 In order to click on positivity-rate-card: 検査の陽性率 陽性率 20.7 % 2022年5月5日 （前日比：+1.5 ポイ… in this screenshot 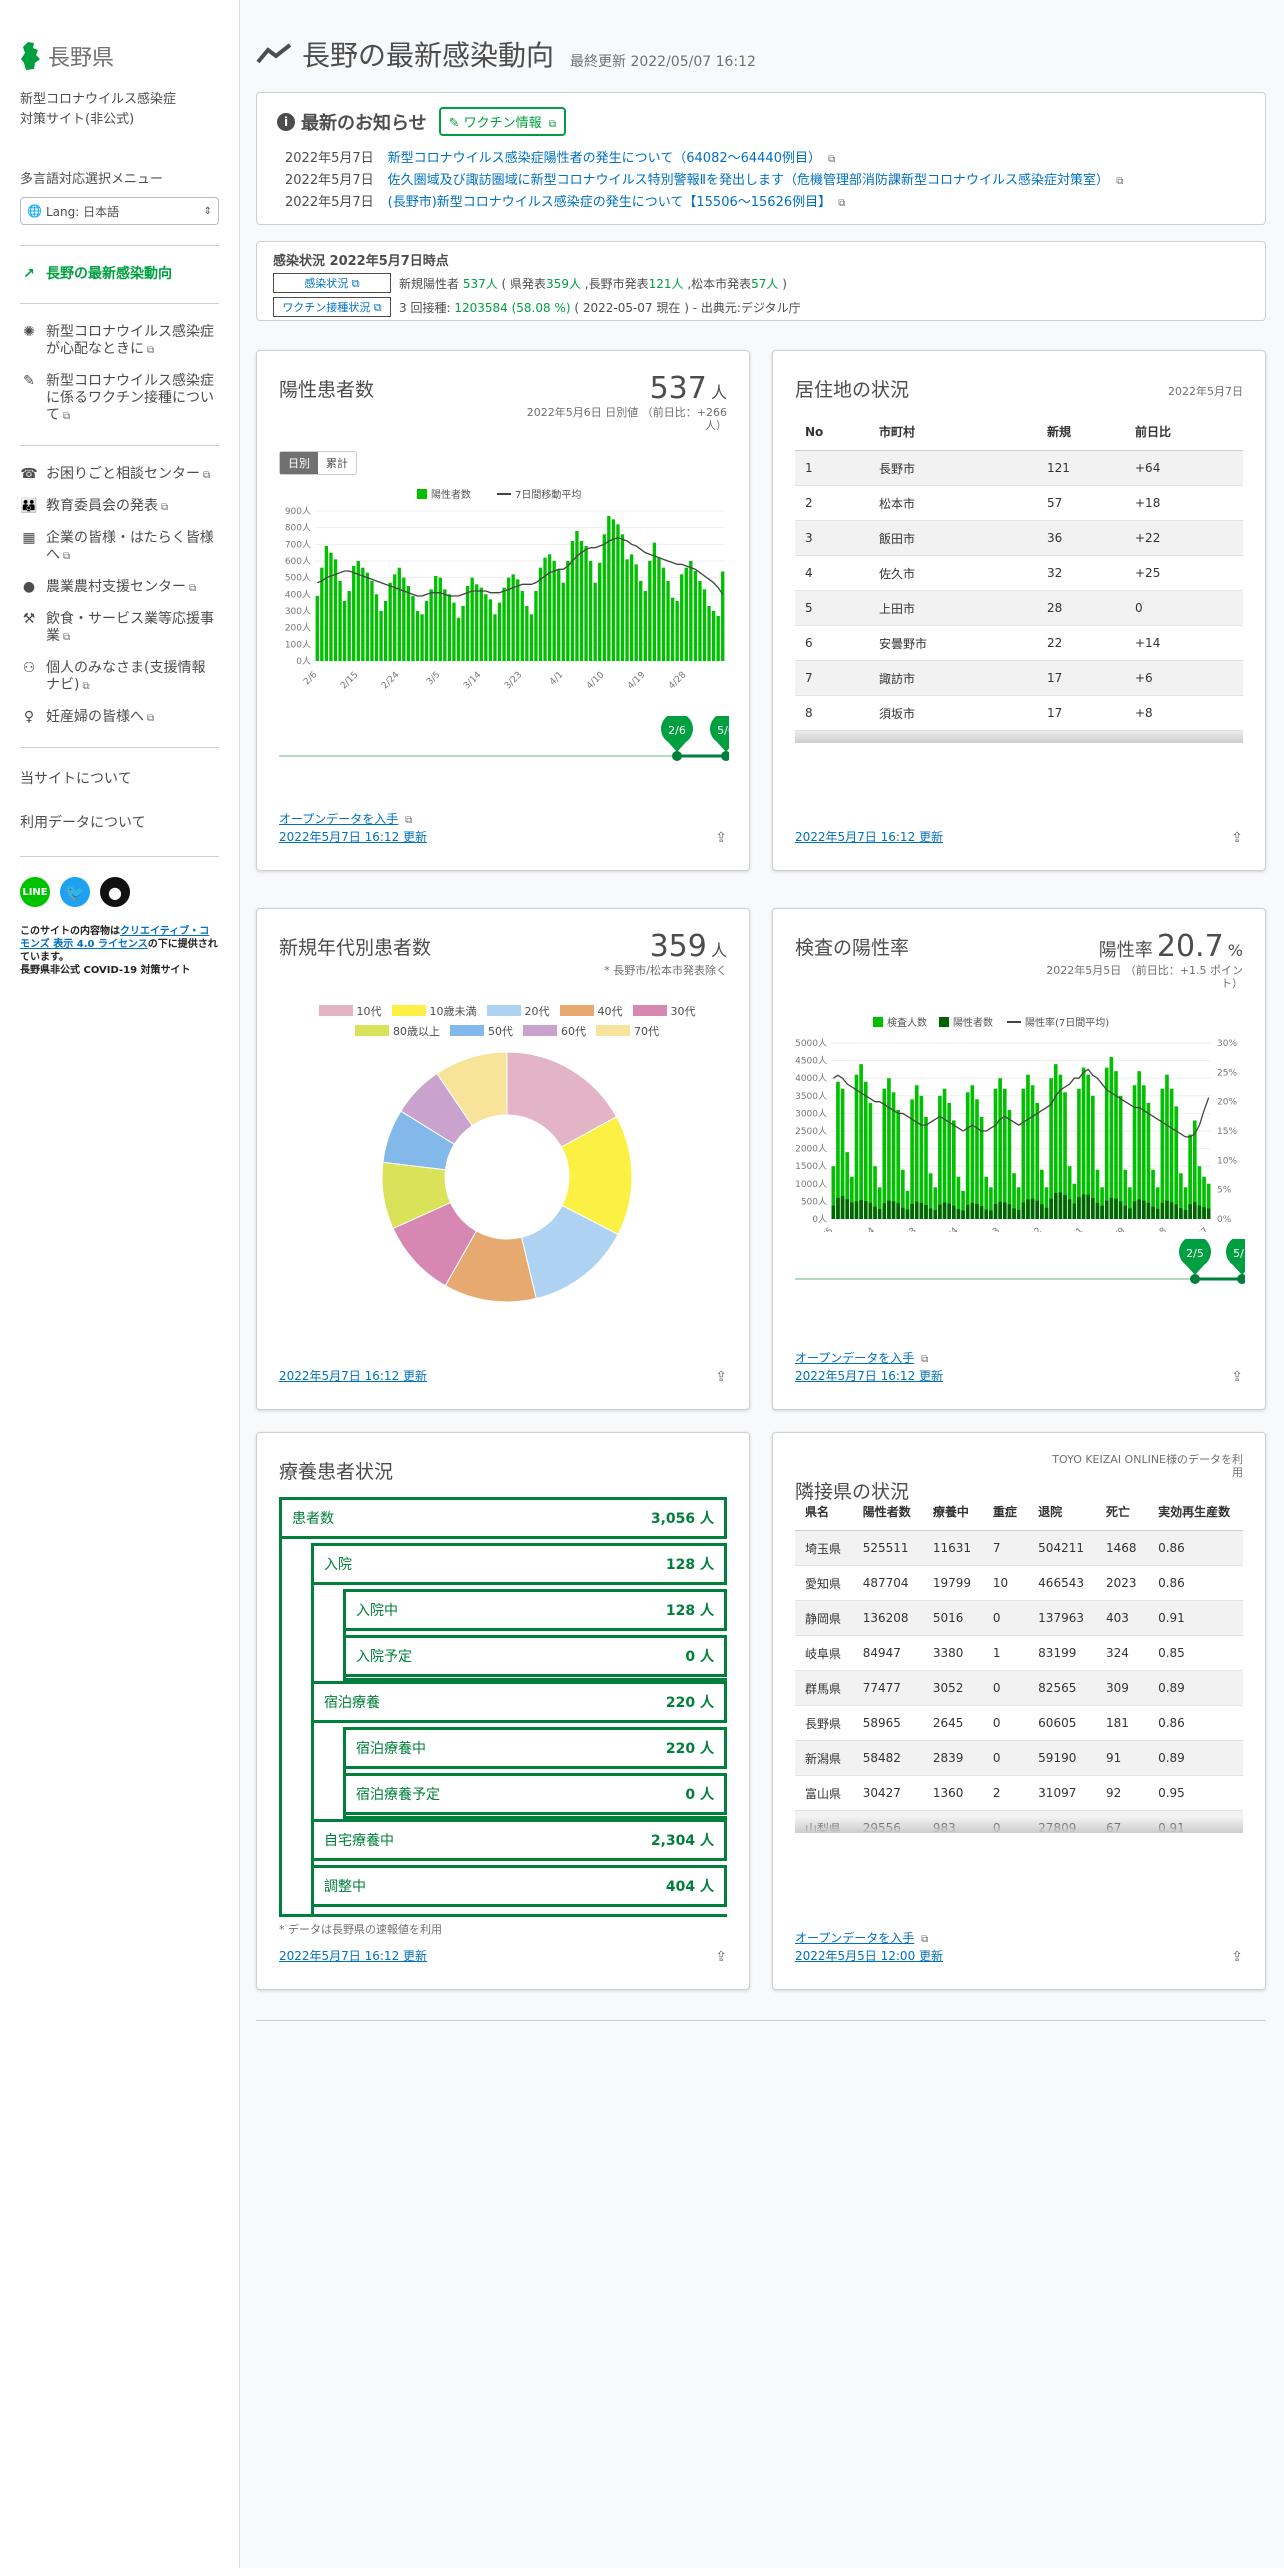, I will do `click(1019, 1159)`.